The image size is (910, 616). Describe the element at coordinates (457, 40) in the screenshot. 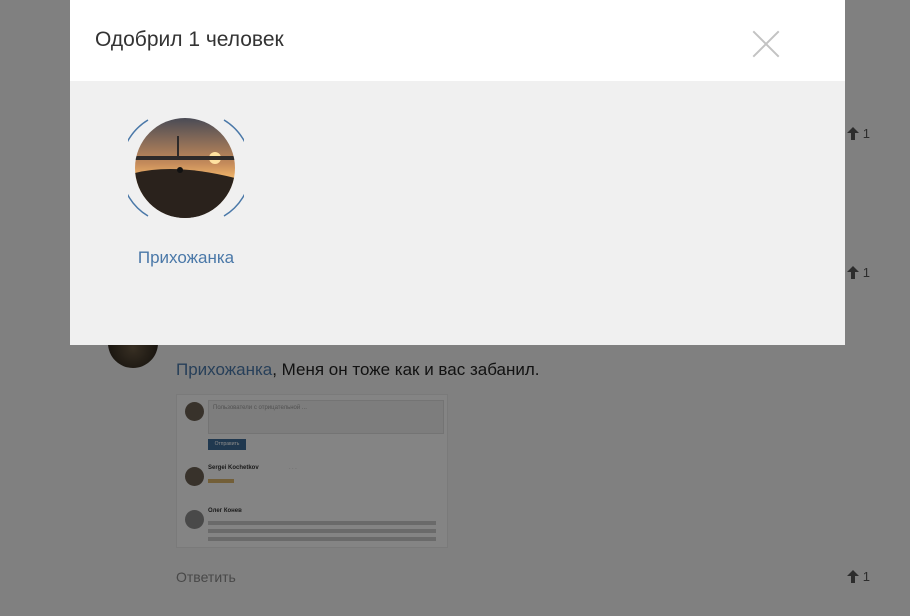

I see `modal-header: Одобрил 1 человек` at that location.